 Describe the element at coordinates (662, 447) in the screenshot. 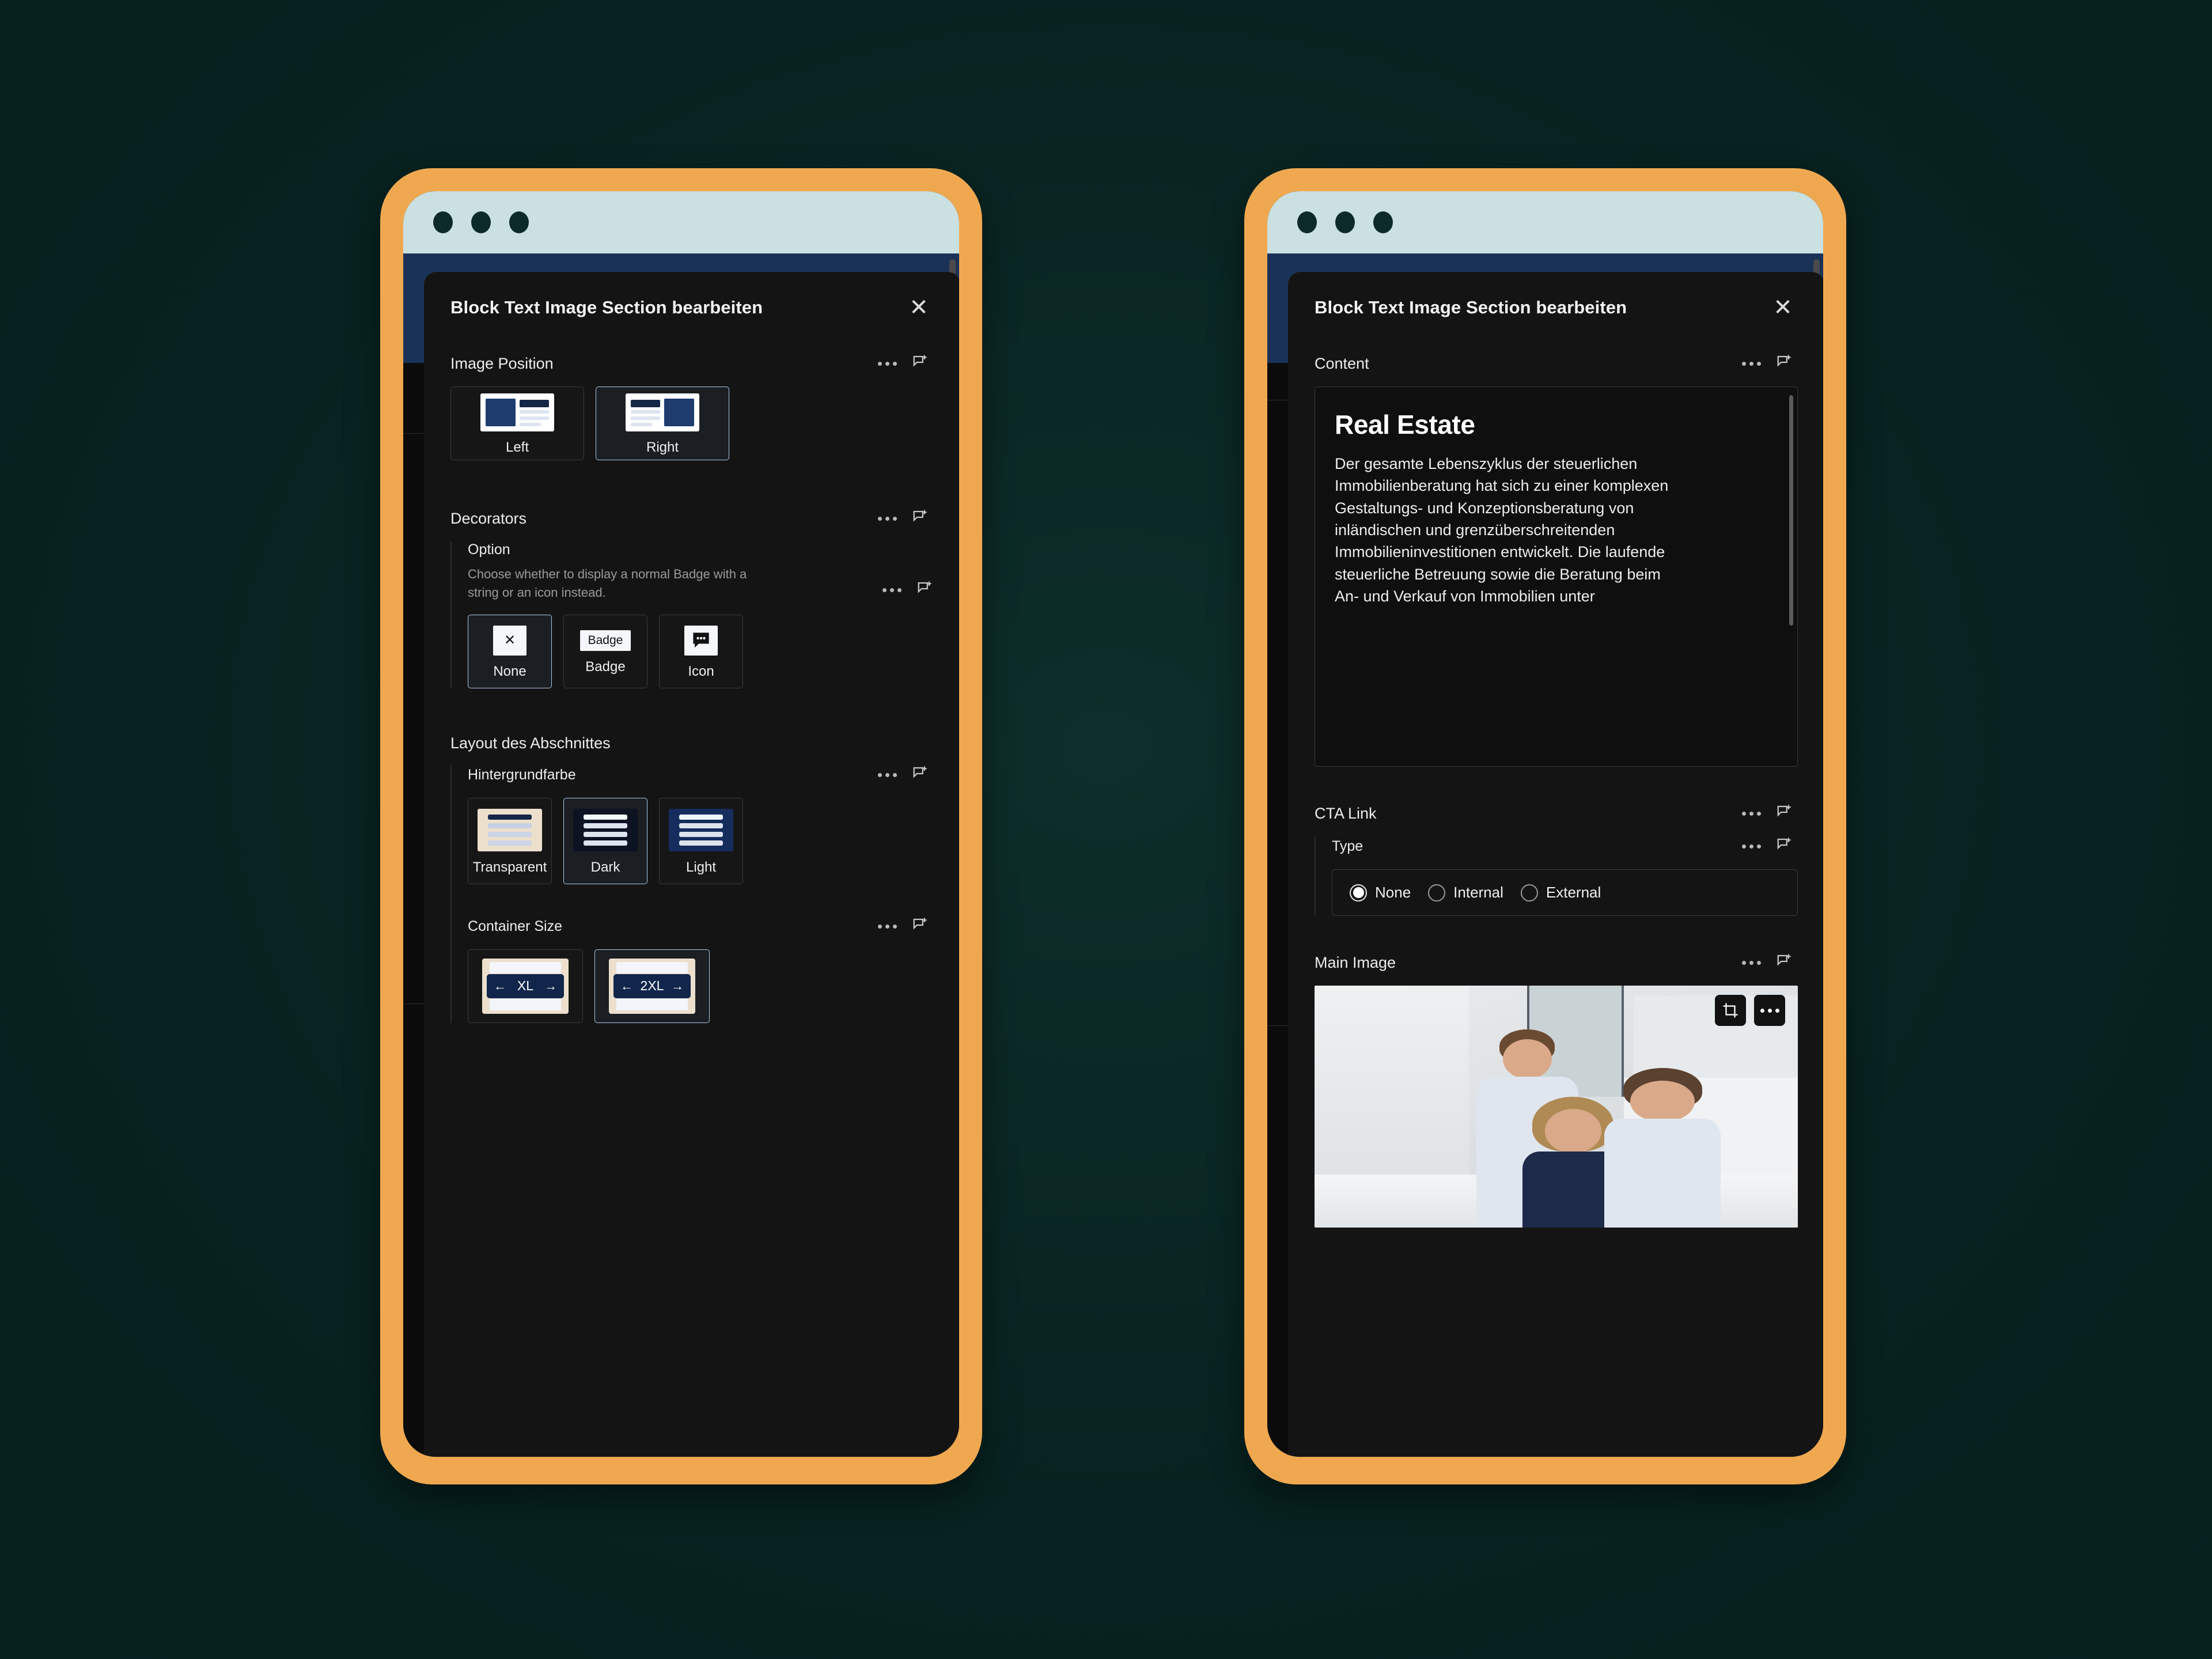

I see `option-label: Right` at that location.